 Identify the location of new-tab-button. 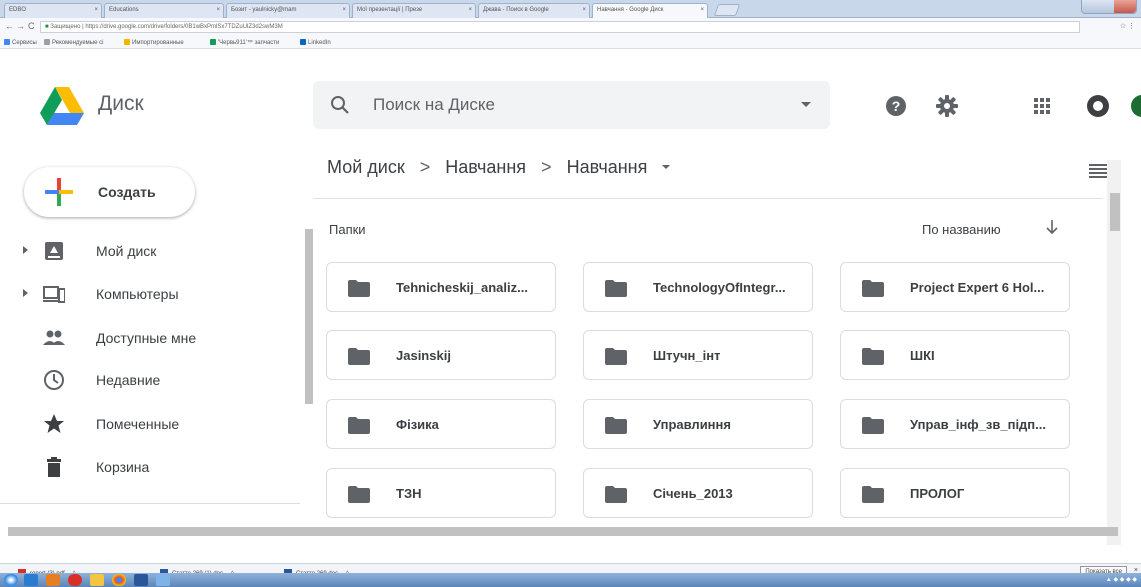
(727, 10).